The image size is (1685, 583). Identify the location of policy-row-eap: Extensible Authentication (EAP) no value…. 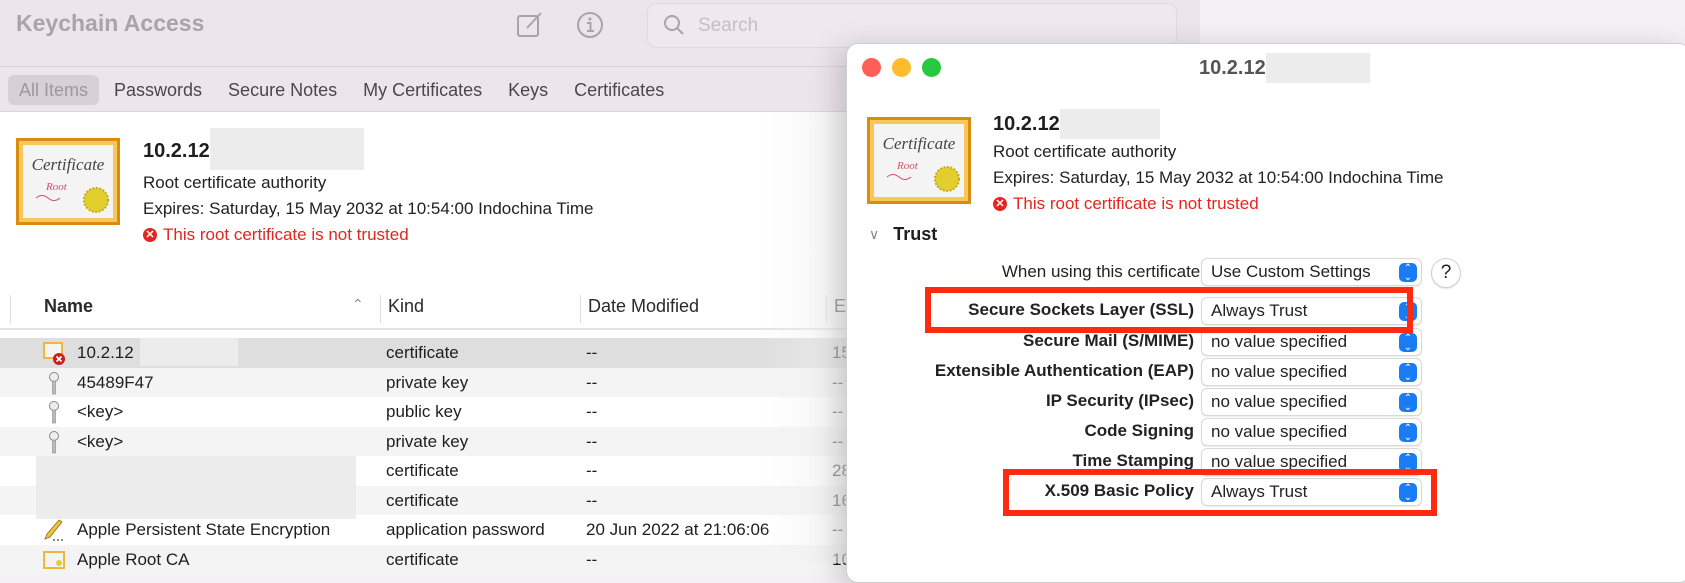
(1266, 373).